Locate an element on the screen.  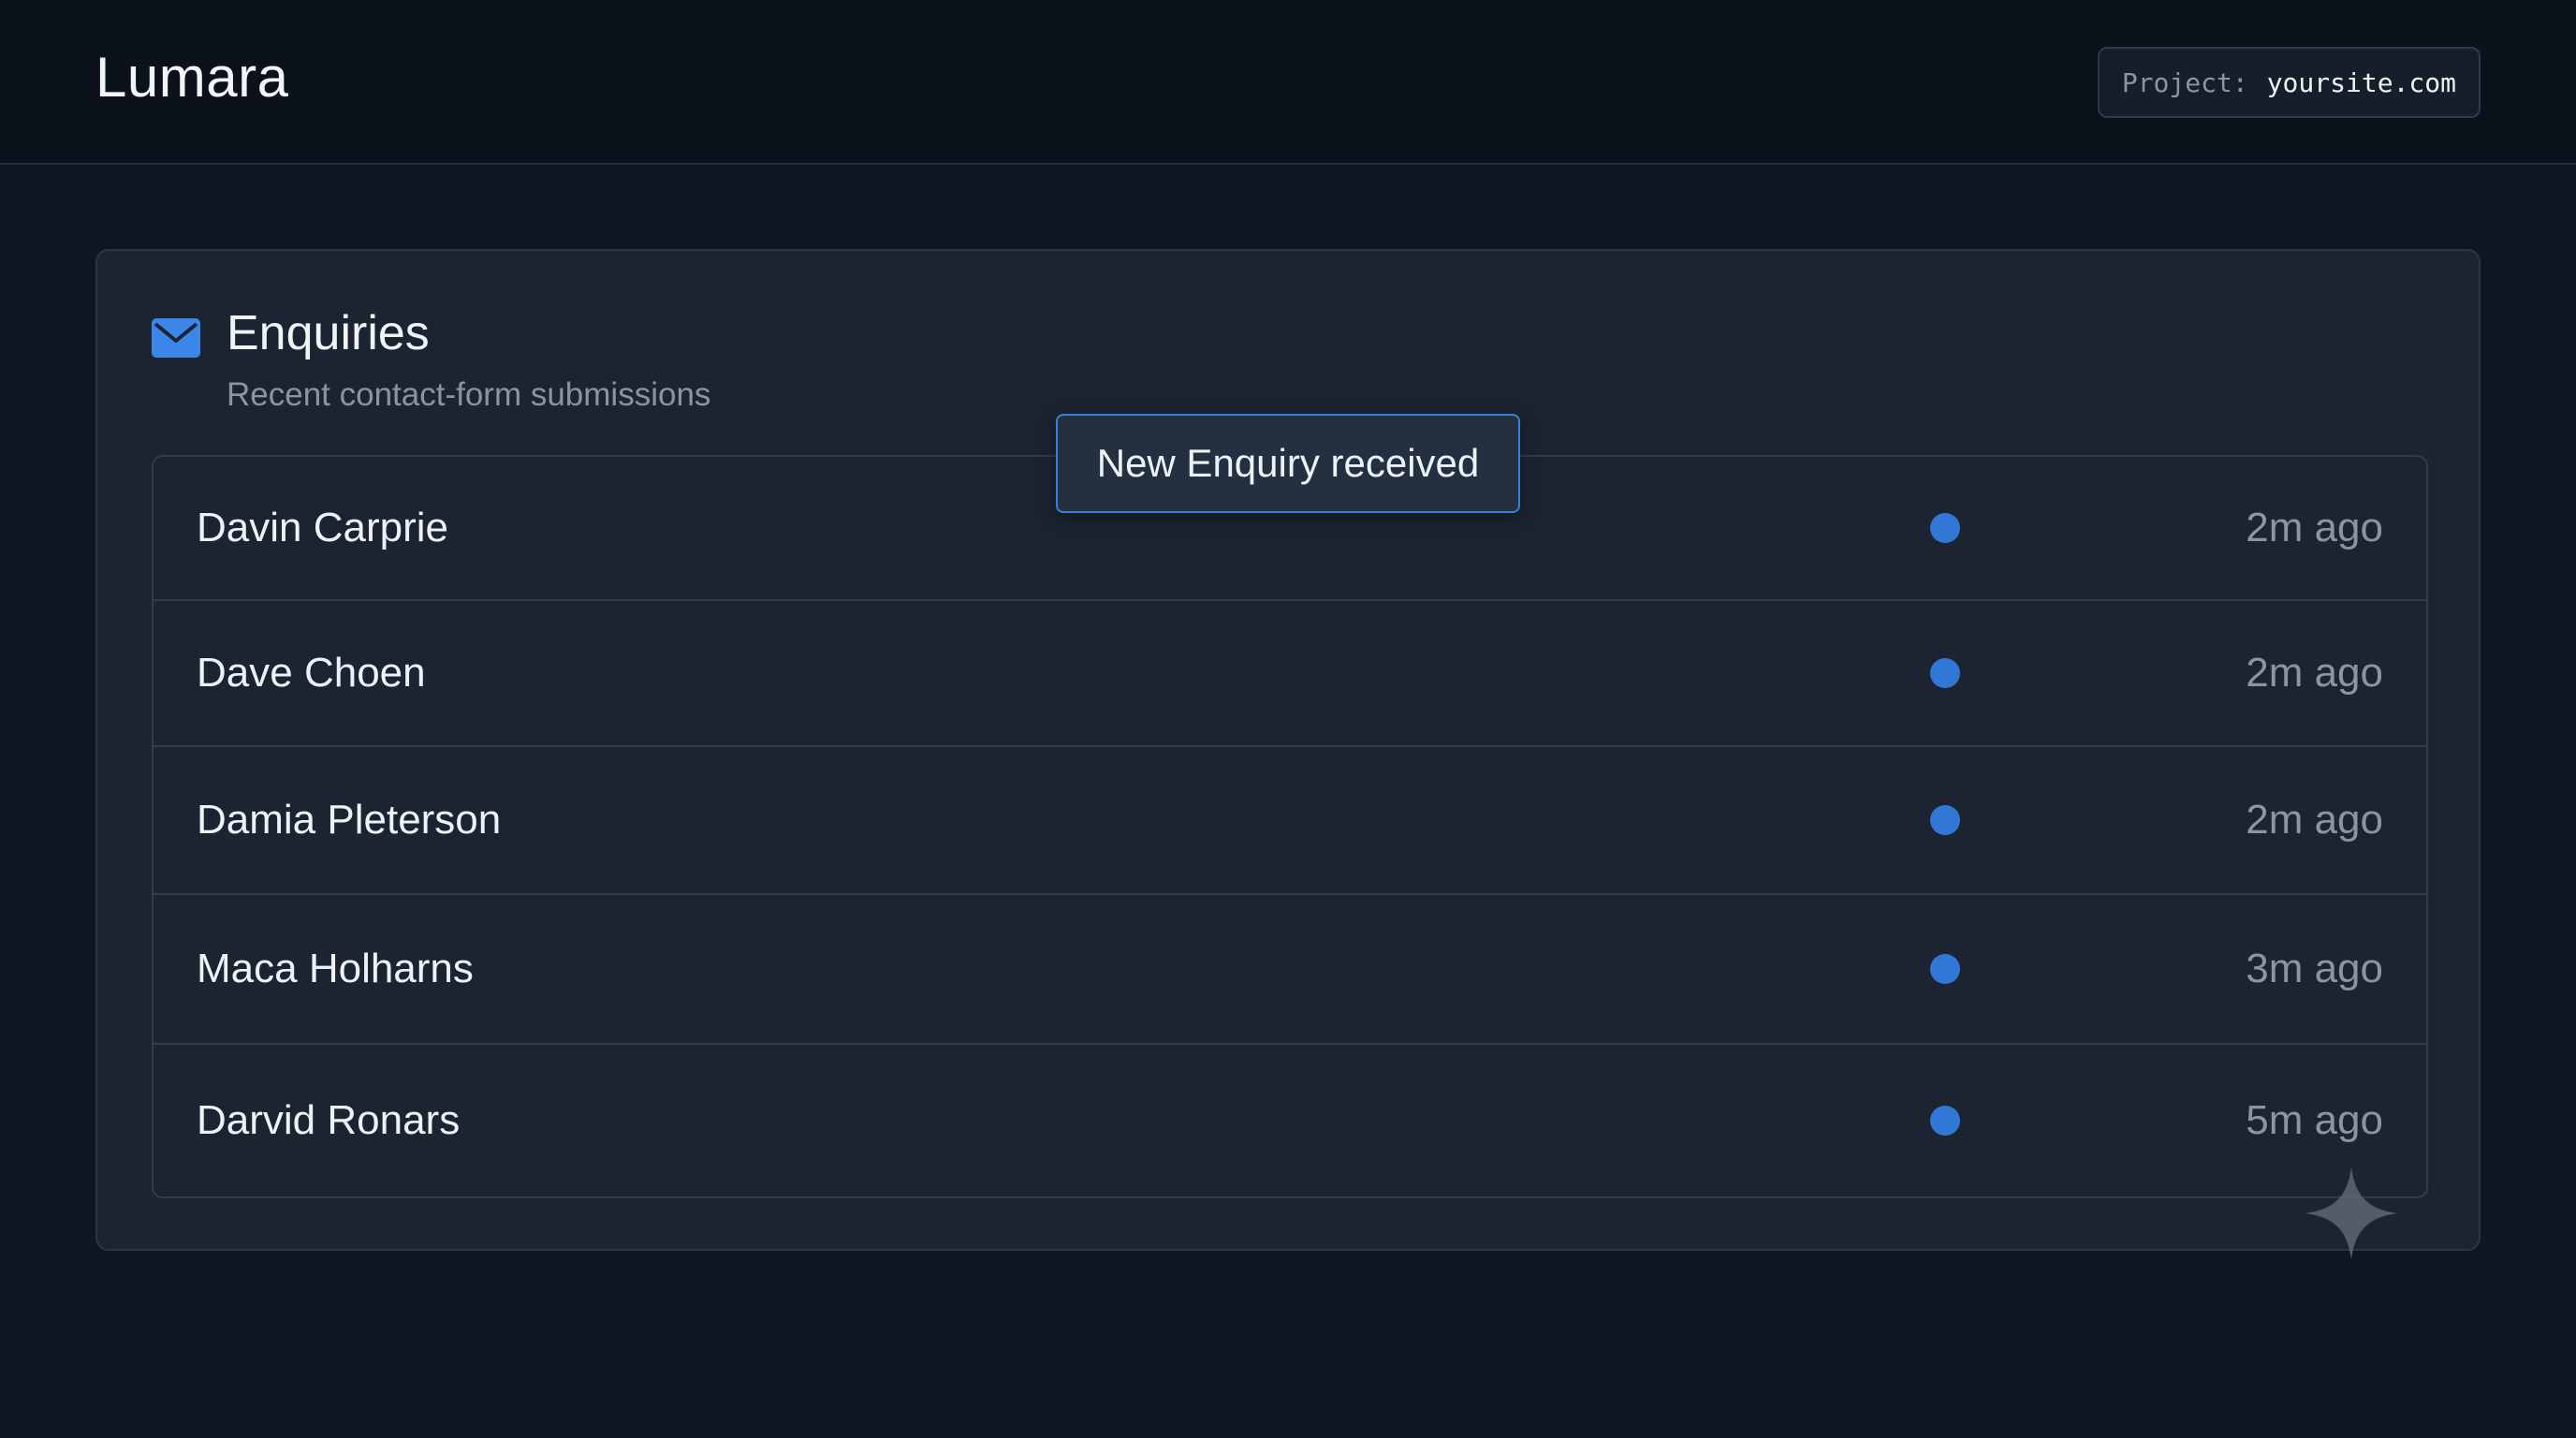
enquiry-name: Dave Choen is located at coordinates (311, 673).